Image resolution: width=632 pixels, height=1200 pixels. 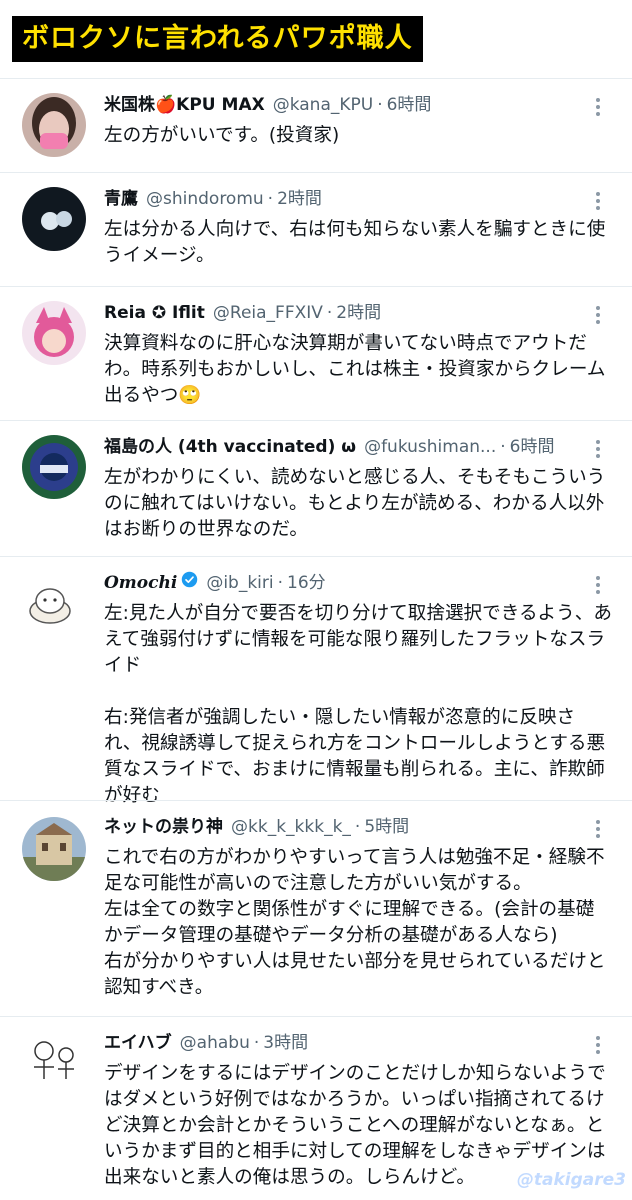 I want to click on display-name: 米国株🍎KPU MAX, so click(x=184, y=105).